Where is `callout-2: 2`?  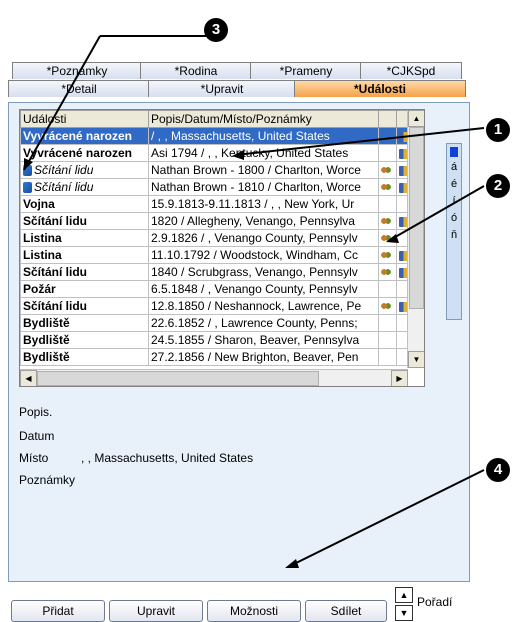 callout-2: 2 is located at coordinates (498, 186).